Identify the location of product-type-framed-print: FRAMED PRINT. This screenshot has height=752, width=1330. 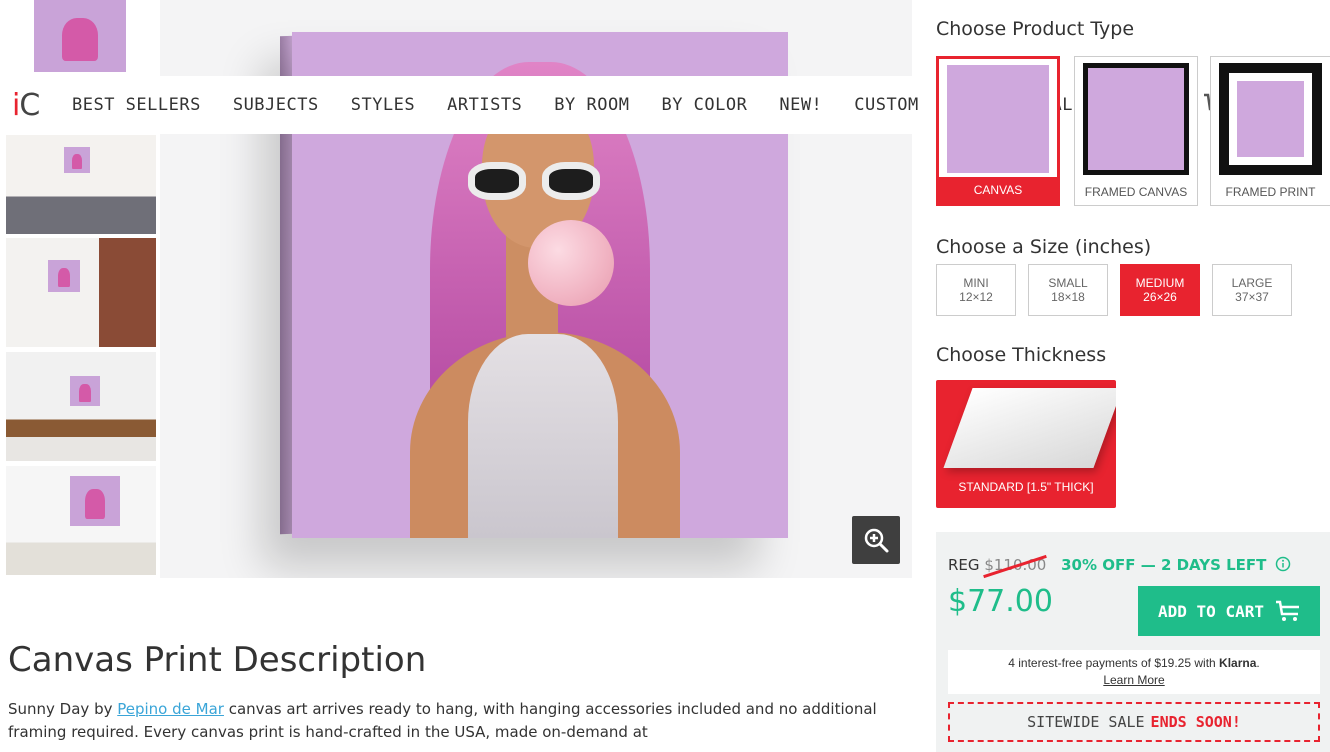
(1270, 131).